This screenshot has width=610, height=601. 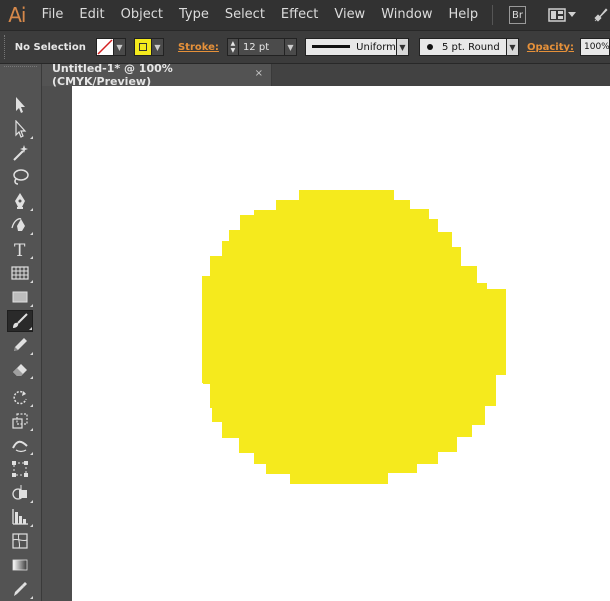 What do you see at coordinates (299, 15) in the screenshot?
I see `menu-effect: Effect` at bounding box center [299, 15].